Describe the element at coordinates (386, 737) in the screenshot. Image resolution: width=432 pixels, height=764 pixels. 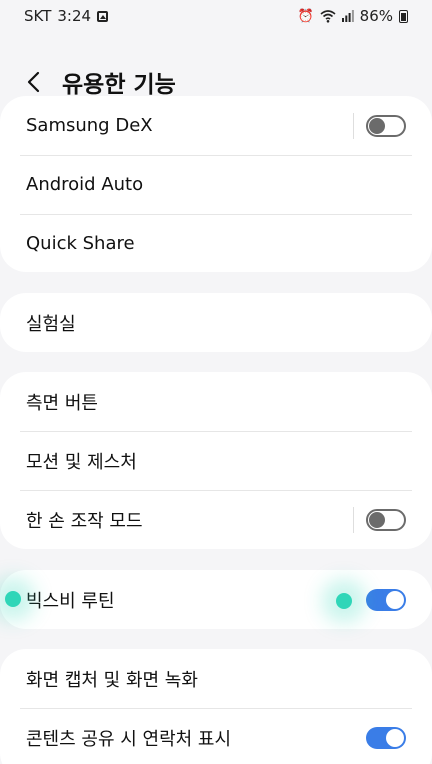
I see `show-contacts-toggle` at that location.